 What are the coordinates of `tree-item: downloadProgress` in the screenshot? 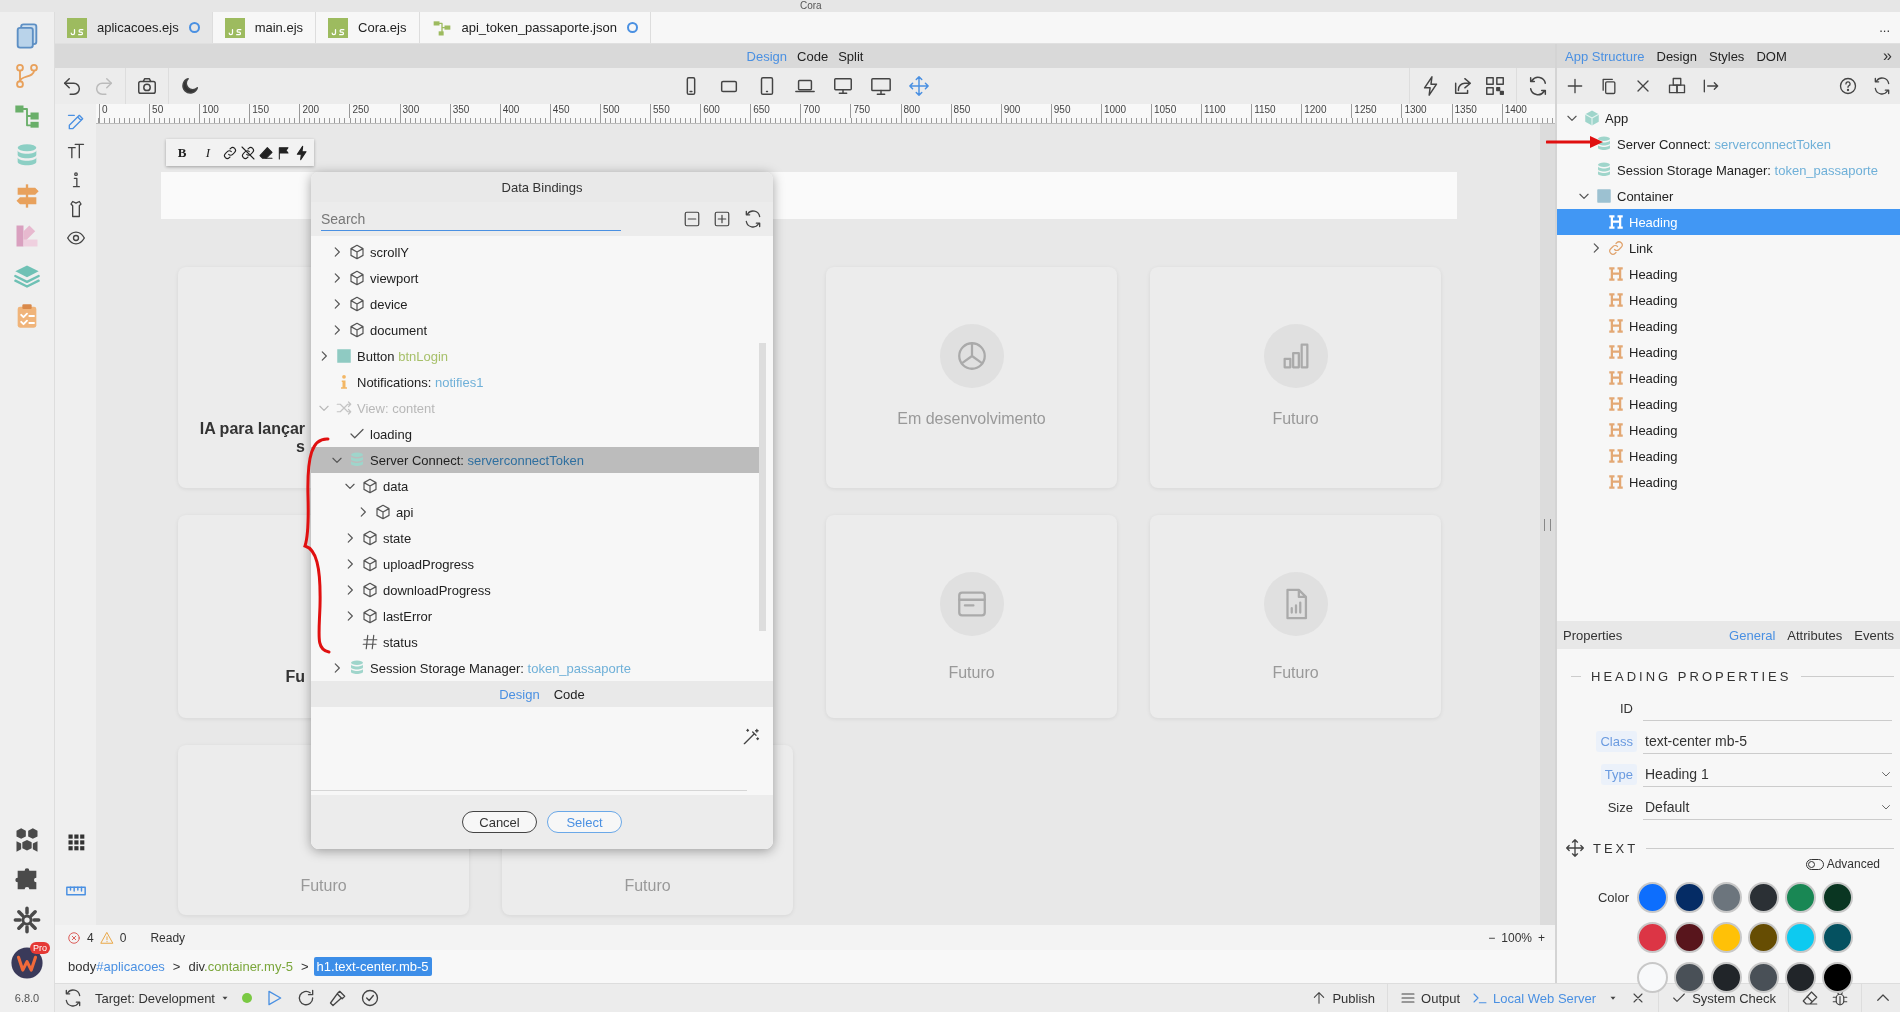 It's located at (535, 590).